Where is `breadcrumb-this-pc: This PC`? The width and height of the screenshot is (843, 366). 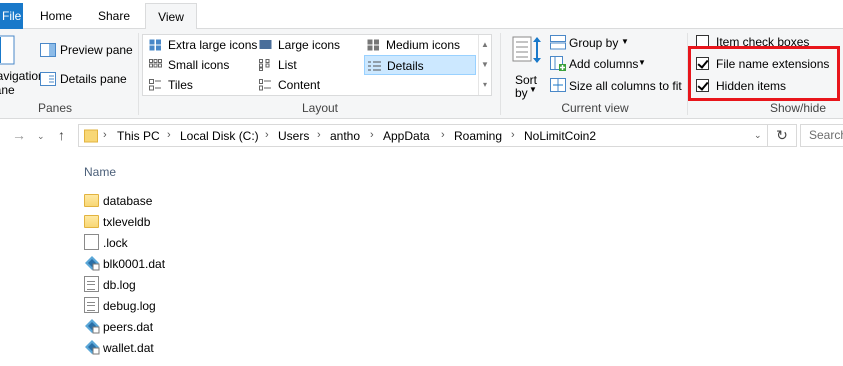
breadcrumb-this-pc: This PC is located at coordinates (138, 136).